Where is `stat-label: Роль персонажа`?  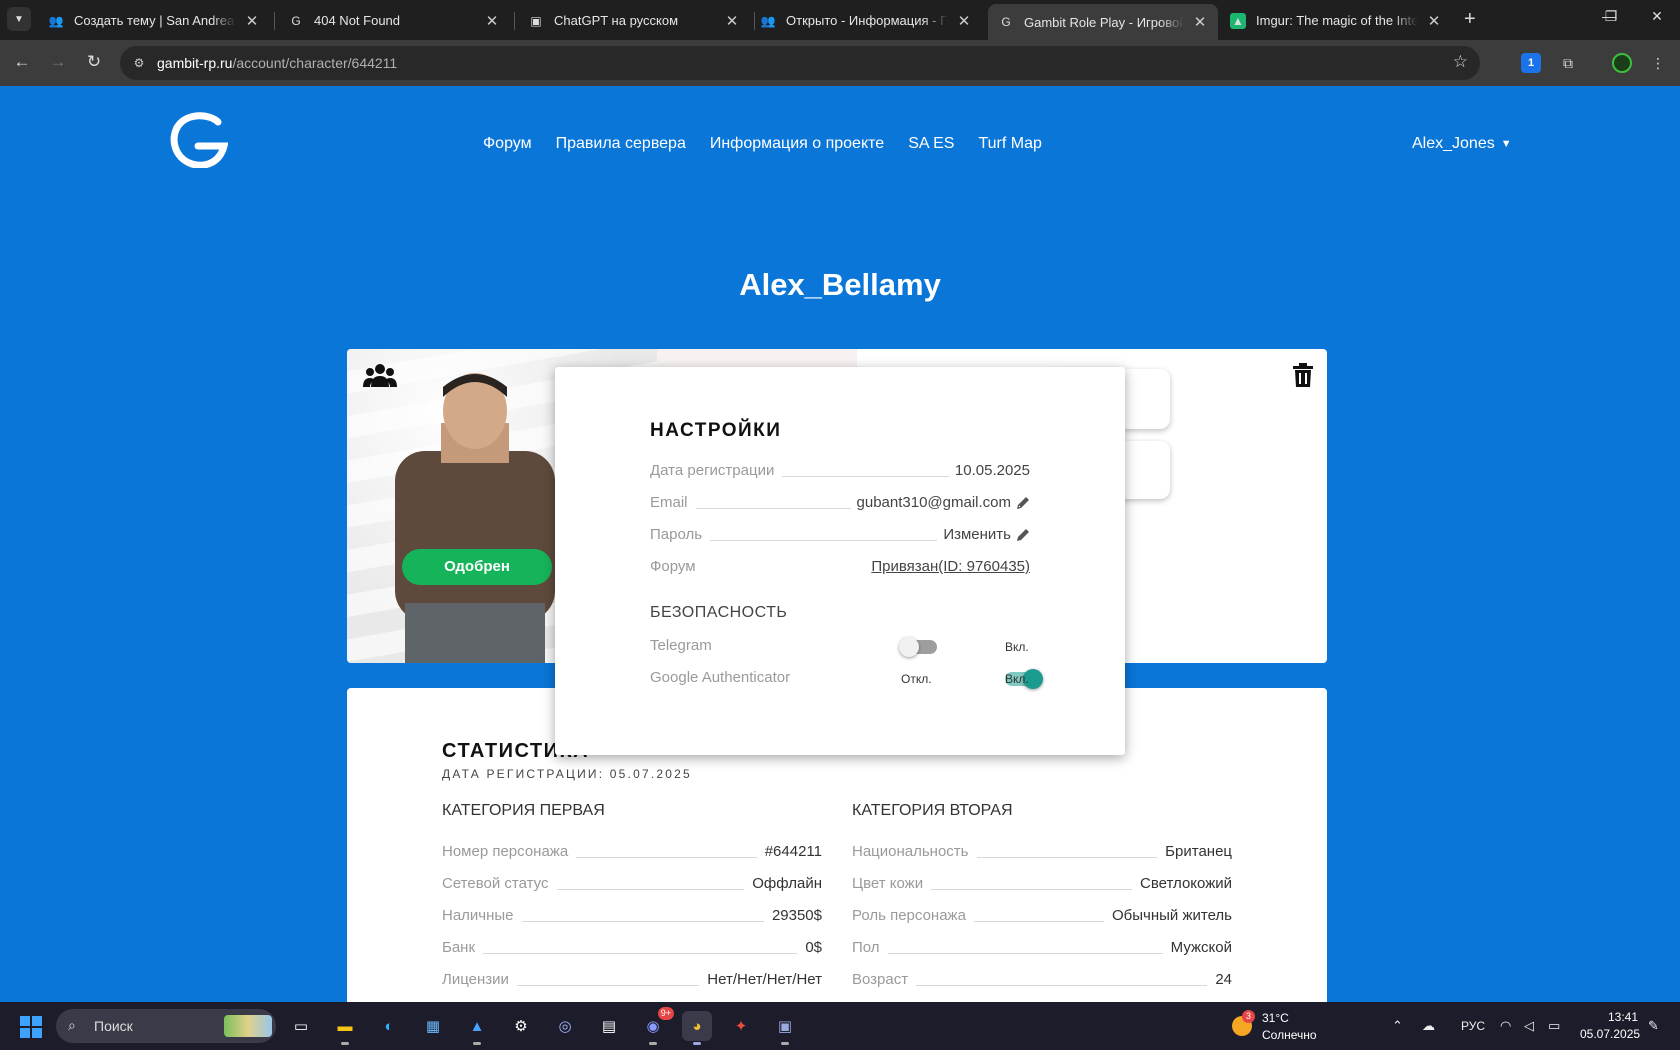
stat-label: Роль персонажа is located at coordinates (909, 915).